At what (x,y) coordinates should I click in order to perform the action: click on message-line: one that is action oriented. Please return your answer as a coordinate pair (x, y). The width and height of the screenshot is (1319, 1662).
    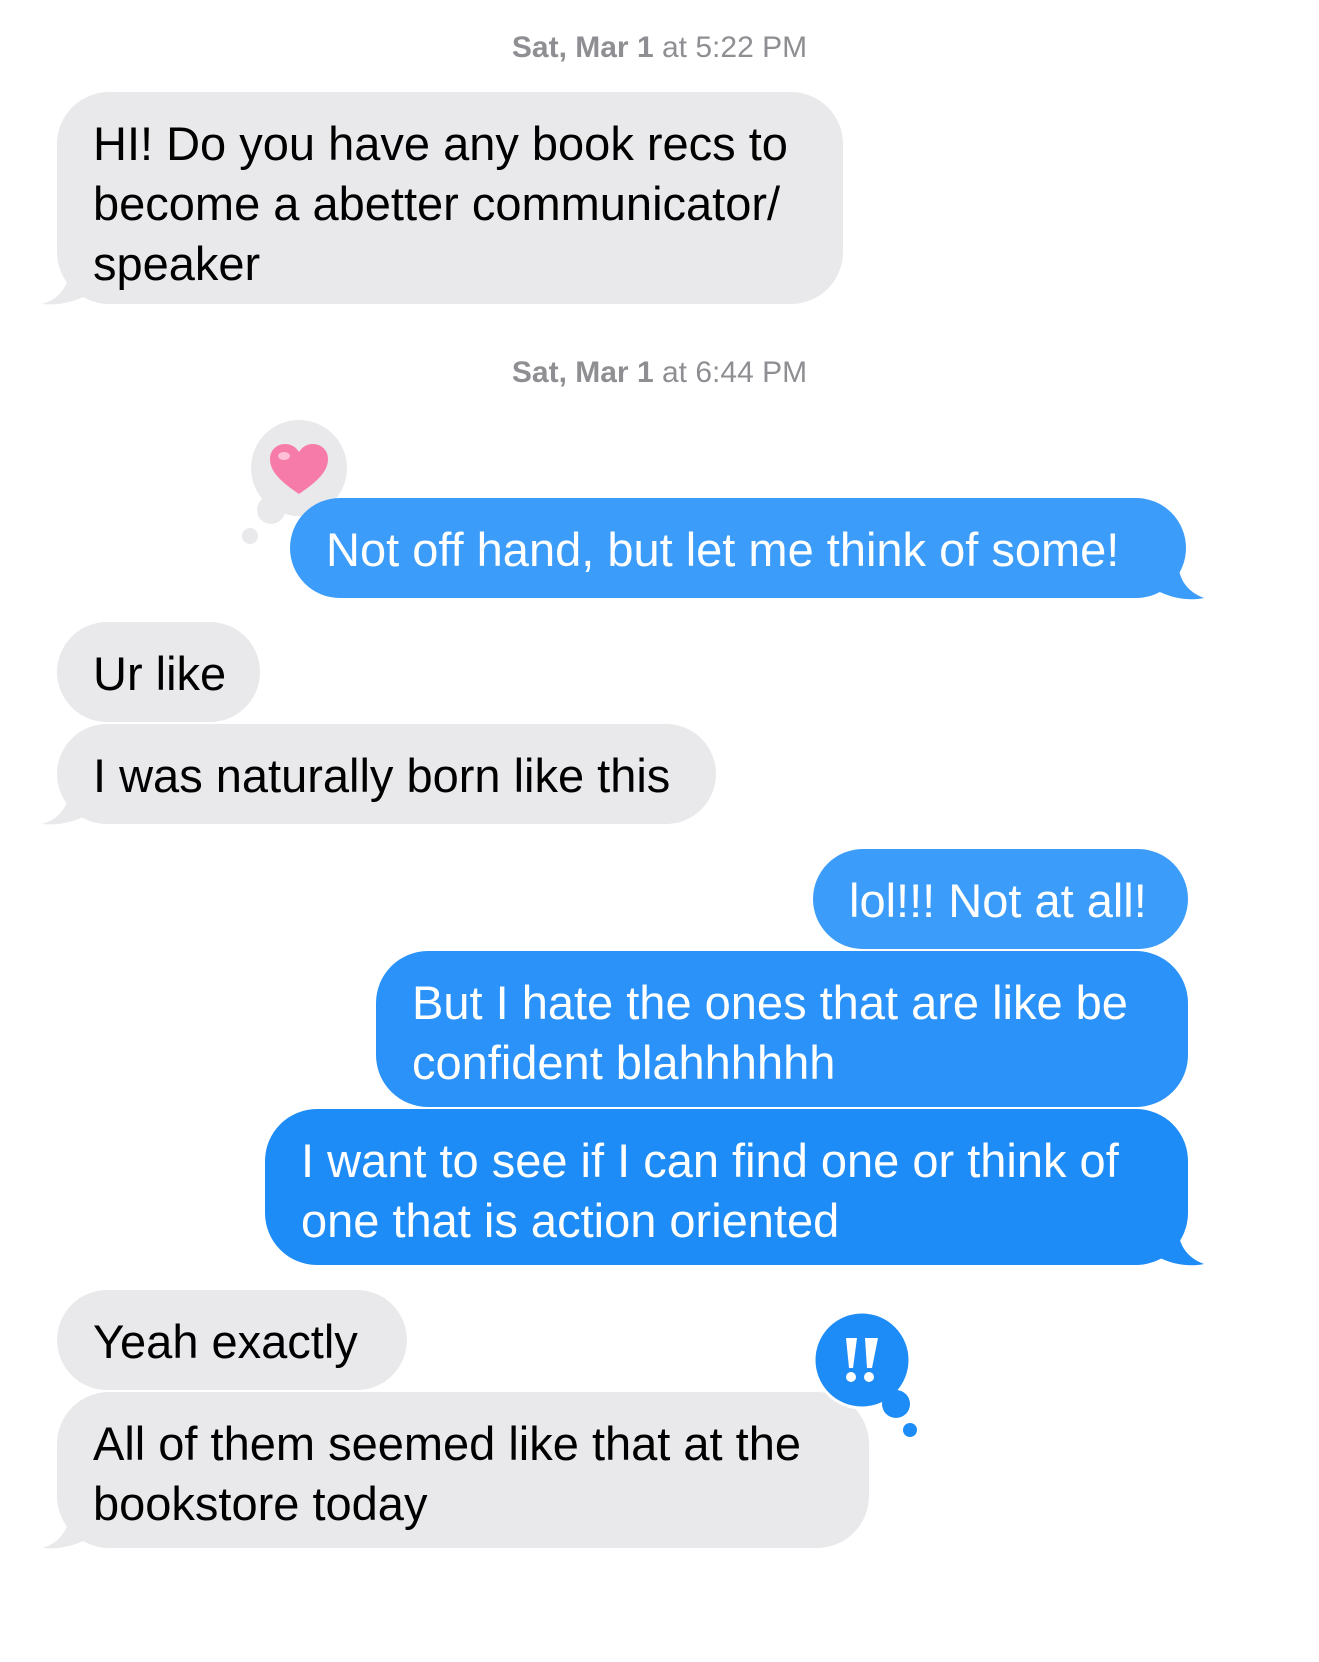
    Looking at the image, I should click on (570, 1220).